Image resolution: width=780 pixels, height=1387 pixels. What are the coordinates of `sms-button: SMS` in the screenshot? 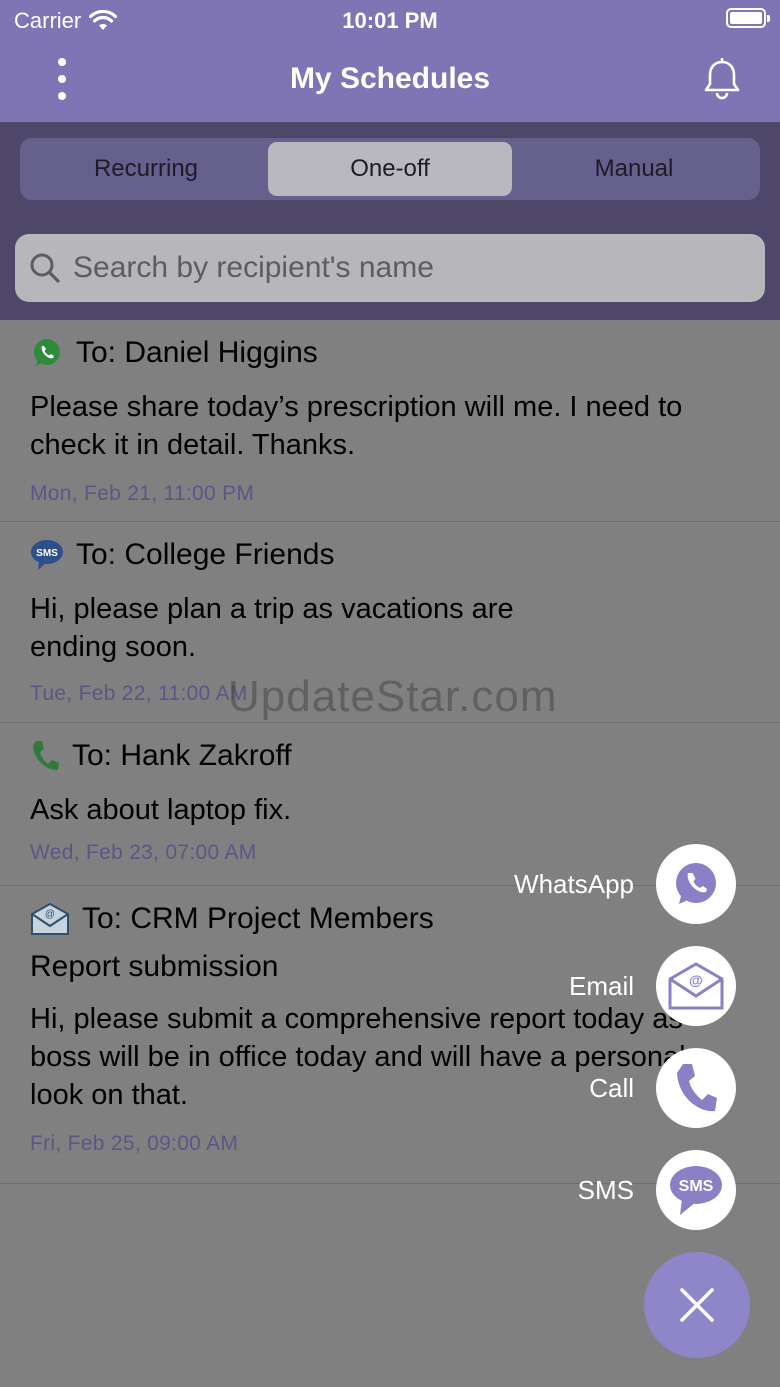 It's located at (696, 1190).